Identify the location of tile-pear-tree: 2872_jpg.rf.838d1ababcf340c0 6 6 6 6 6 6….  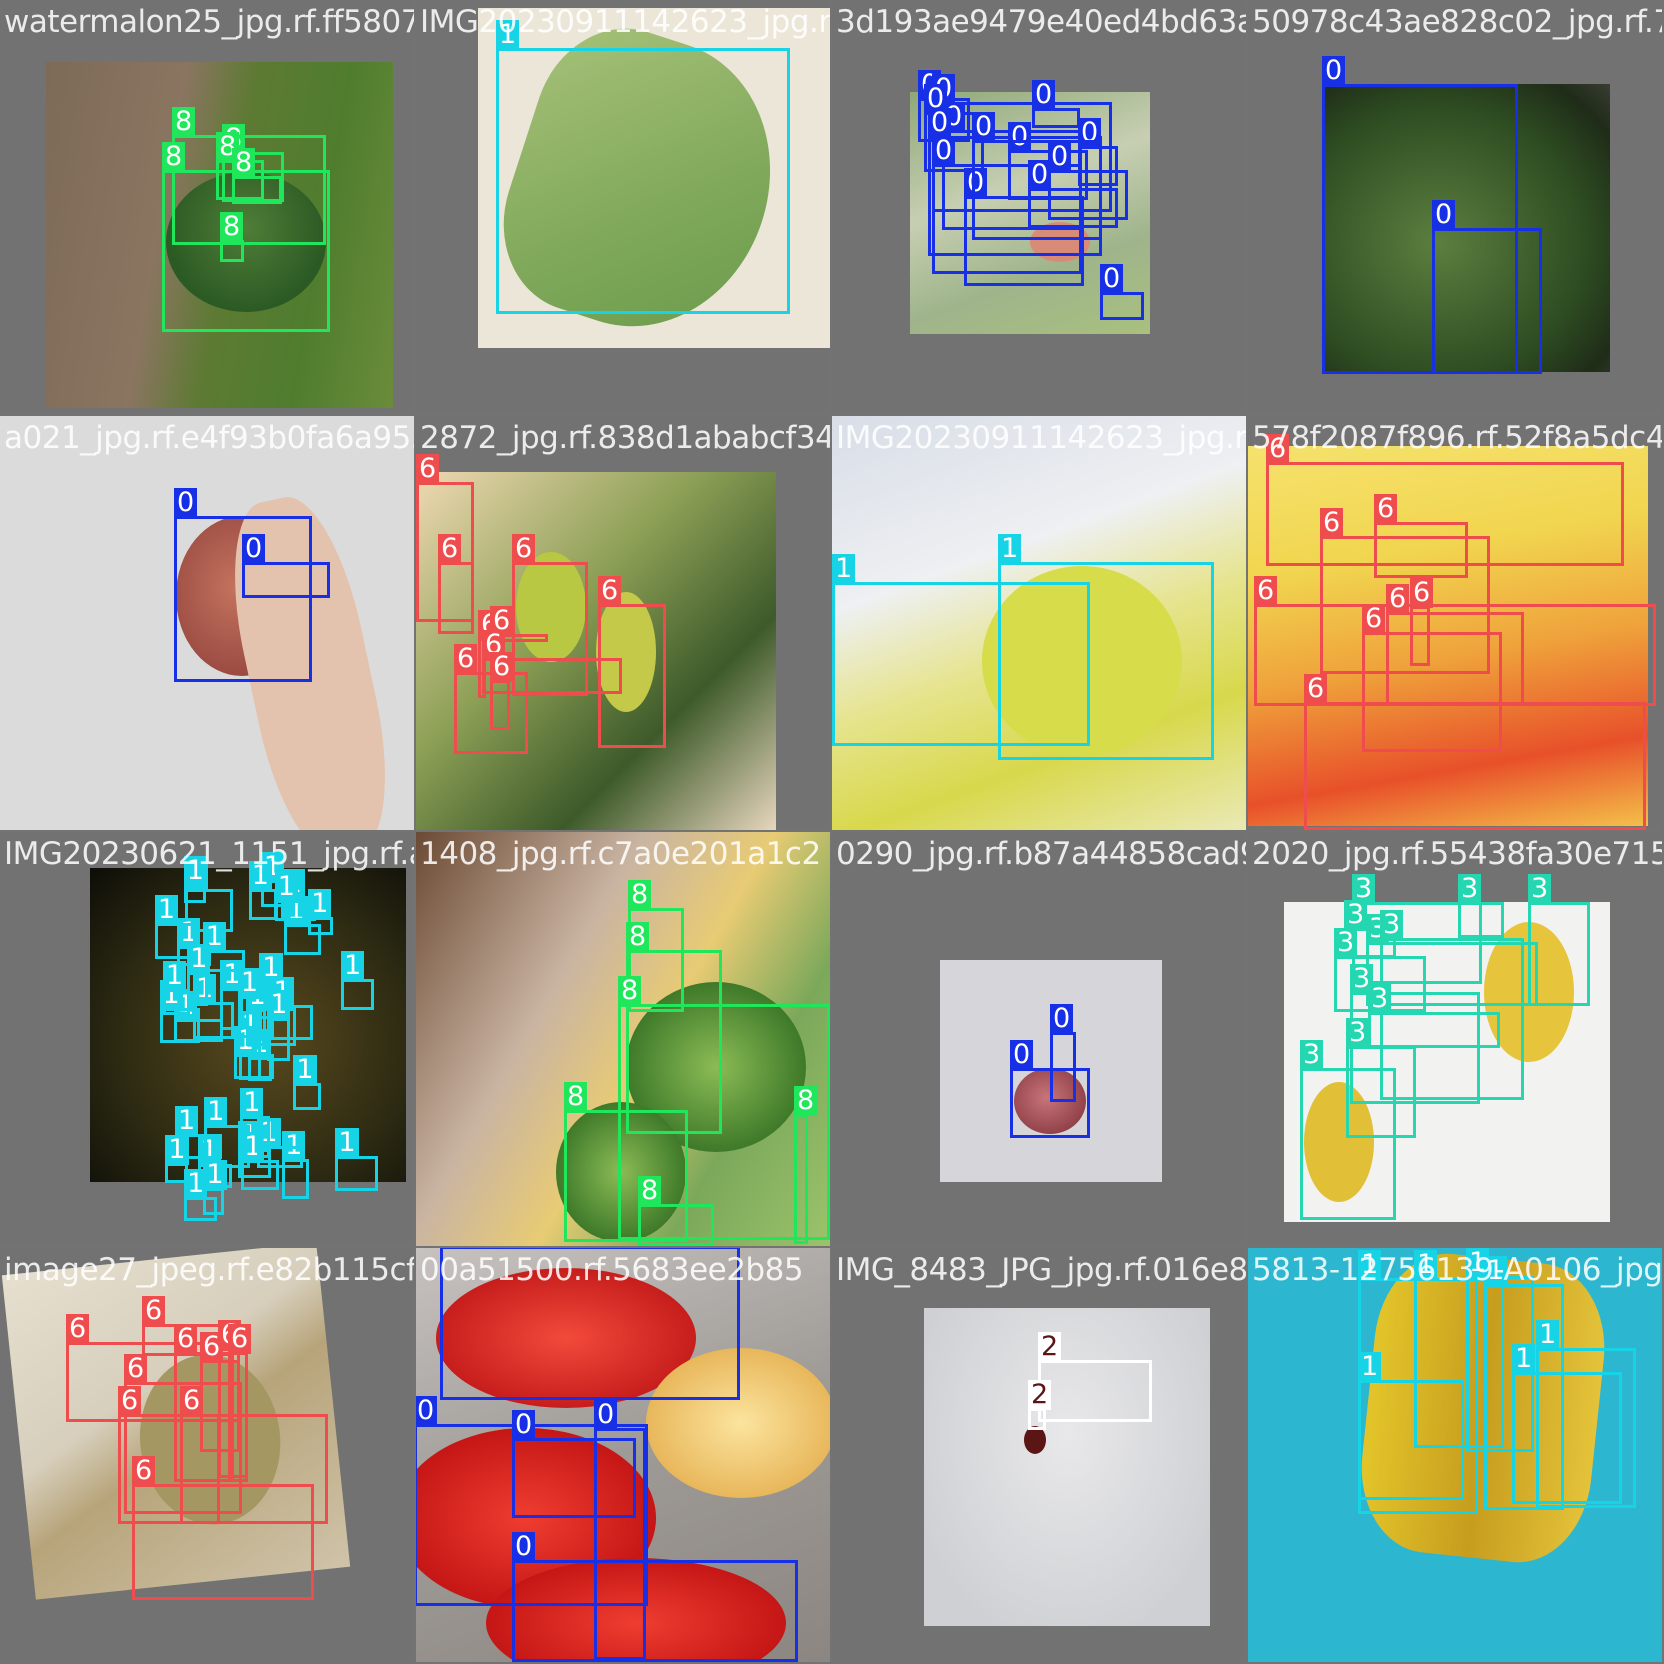
(623, 623).